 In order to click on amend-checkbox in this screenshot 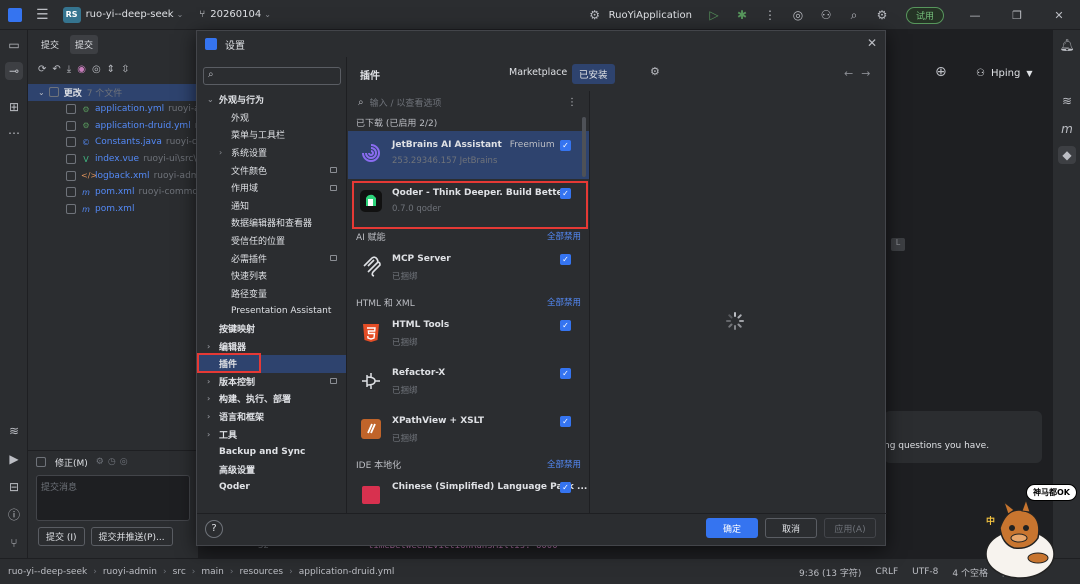, I will do `click(41, 462)`.